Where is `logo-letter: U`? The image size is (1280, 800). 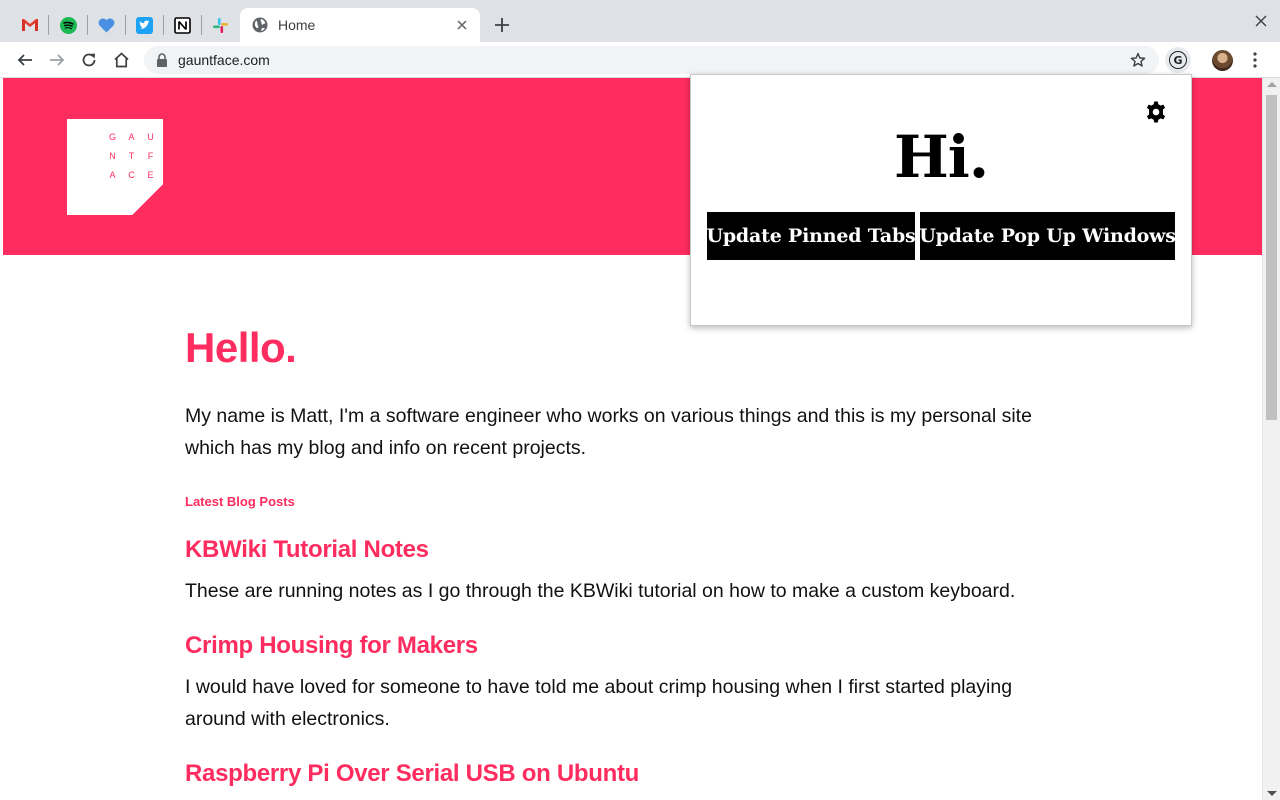
logo-letter: U is located at coordinates (150, 136).